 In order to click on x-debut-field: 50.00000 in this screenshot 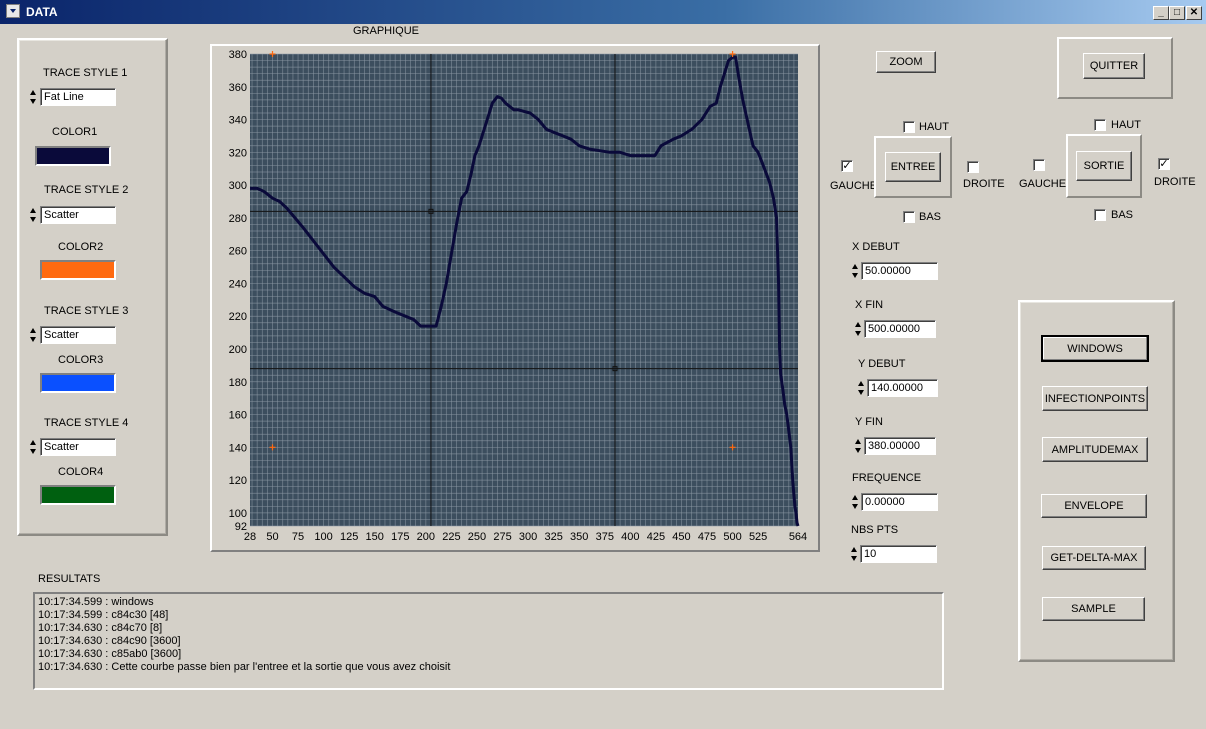, I will do `click(899, 271)`.